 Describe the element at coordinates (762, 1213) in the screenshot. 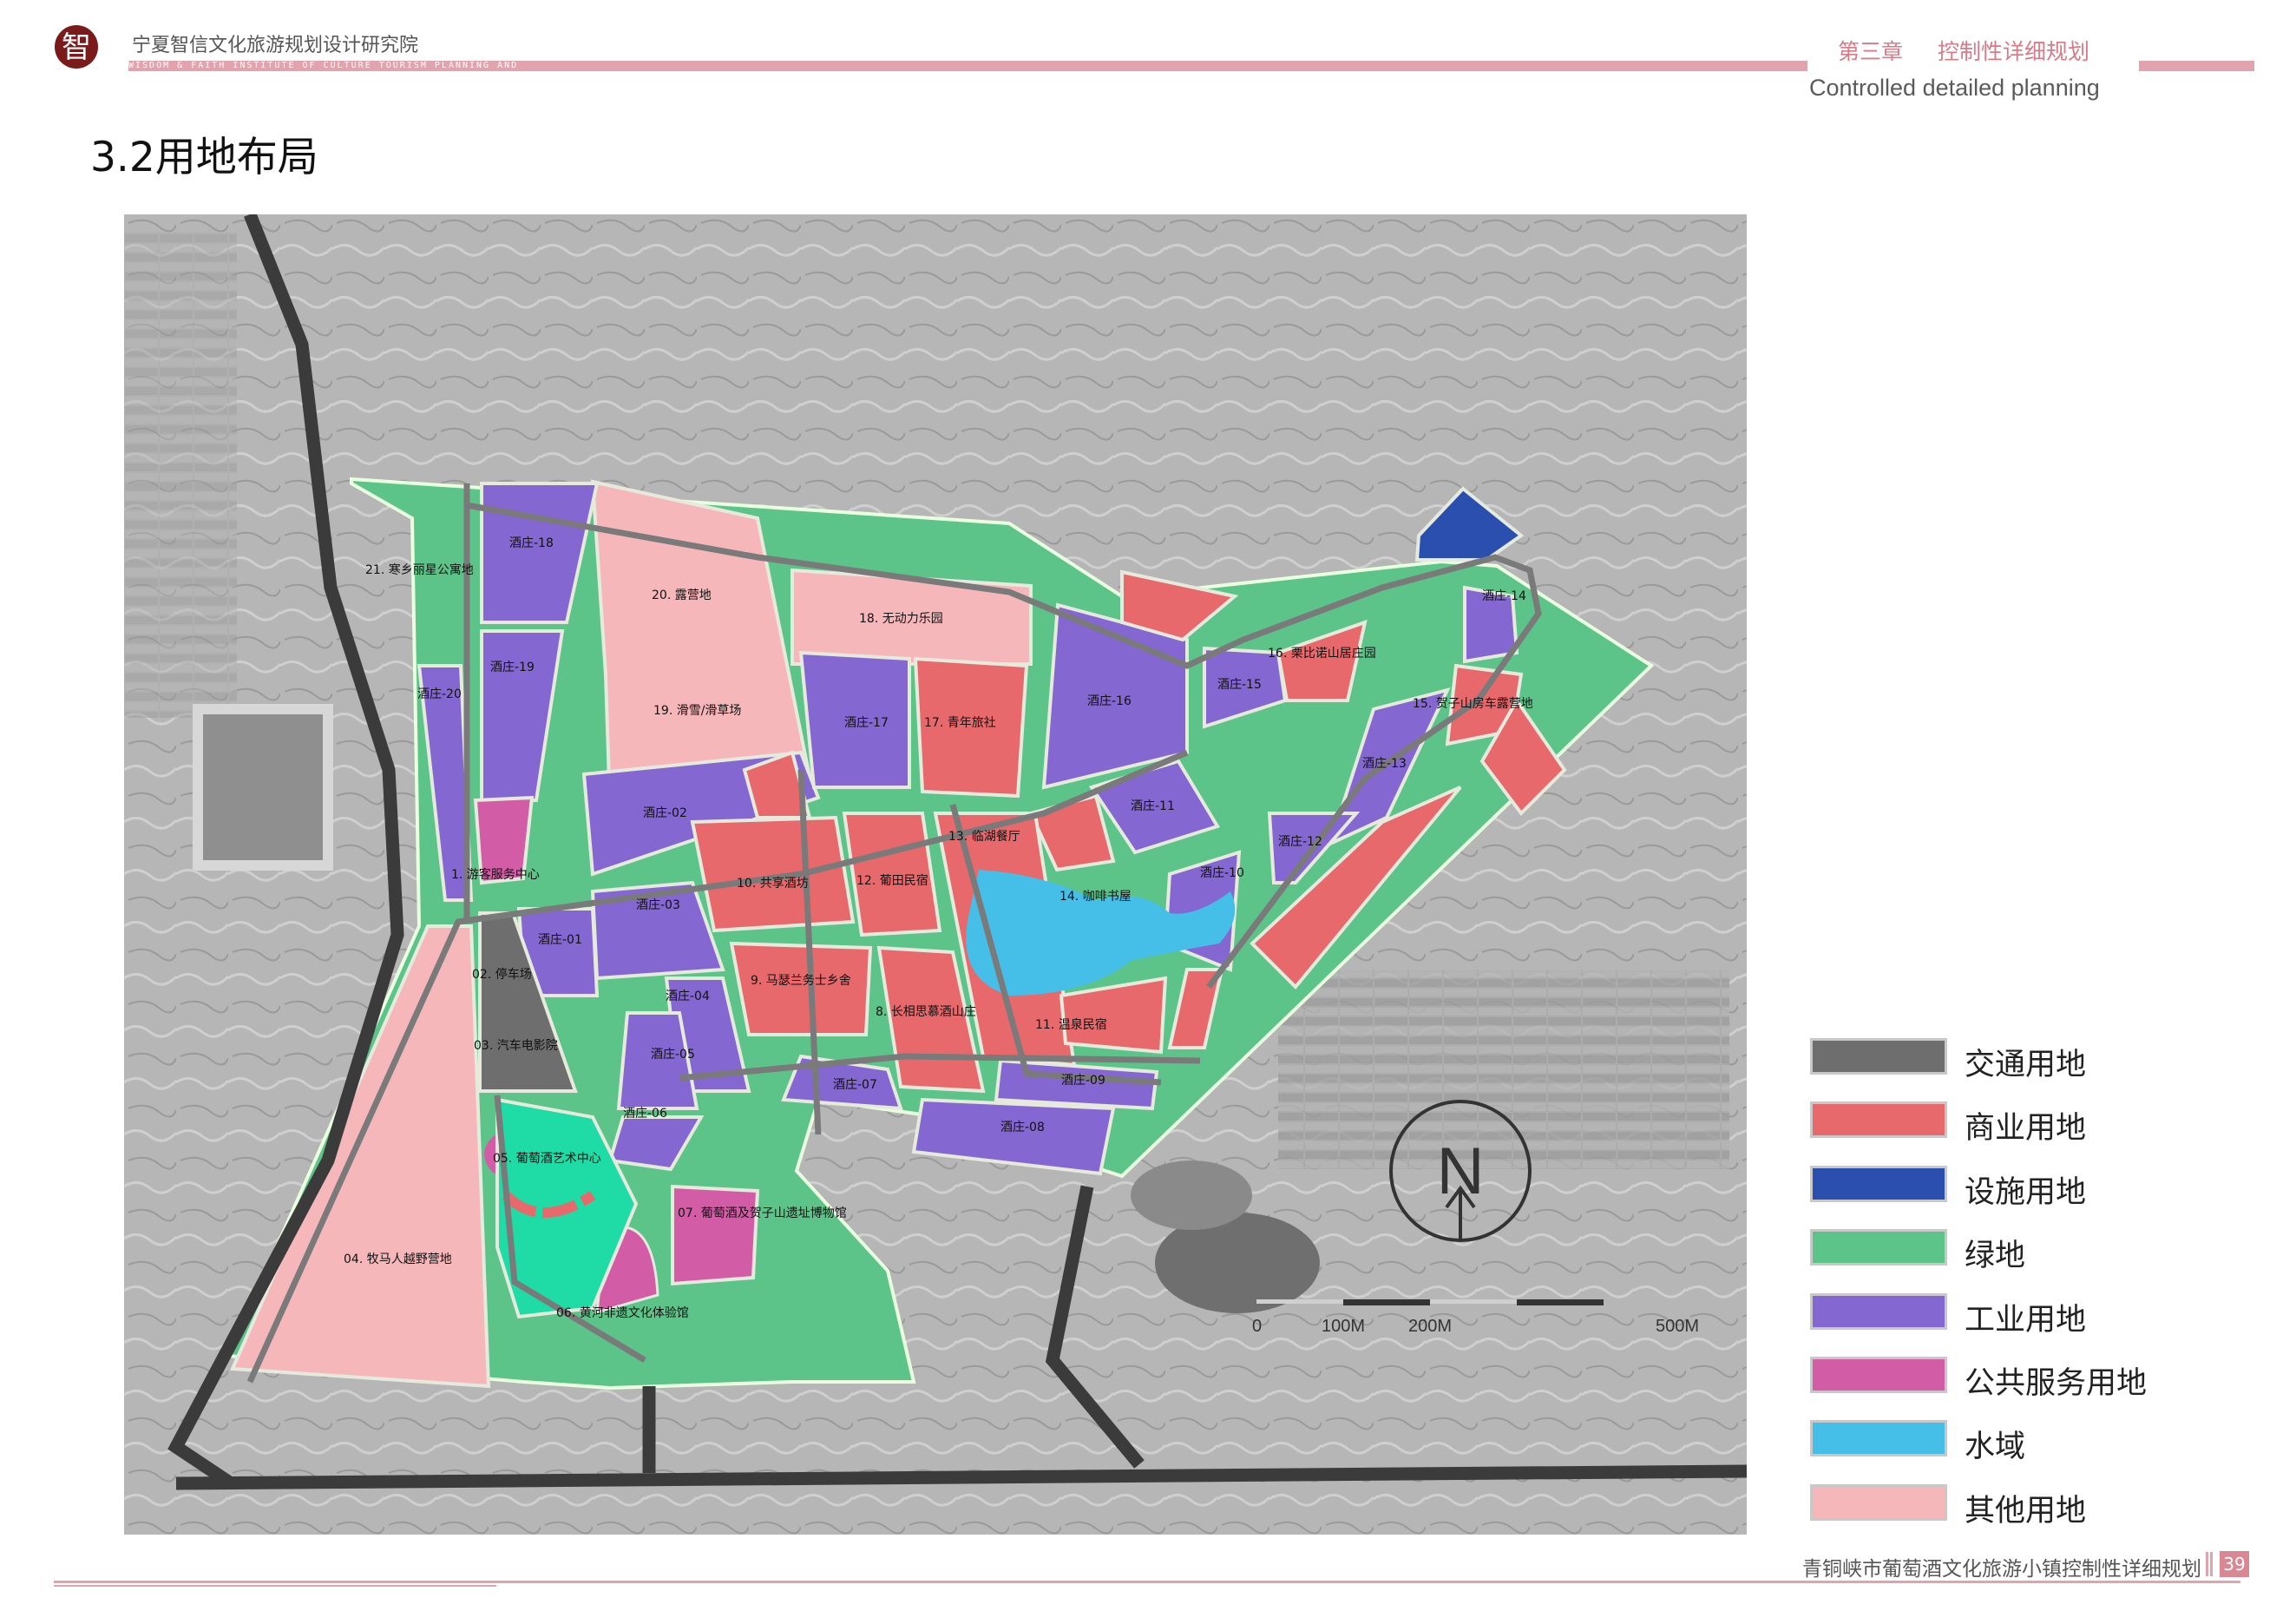

I see `label-07: 07. 葡萄酒及贺子山遗址博物馆` at that location.